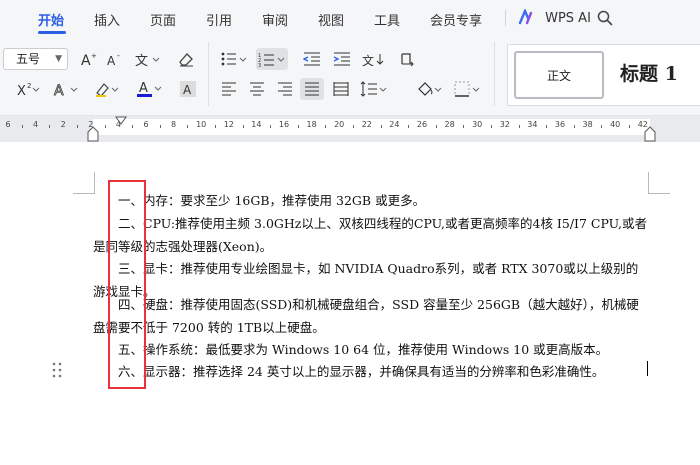  Describe the element at coordinates (285, 89) in the screenshot. I see `align-right-icon` at that location.